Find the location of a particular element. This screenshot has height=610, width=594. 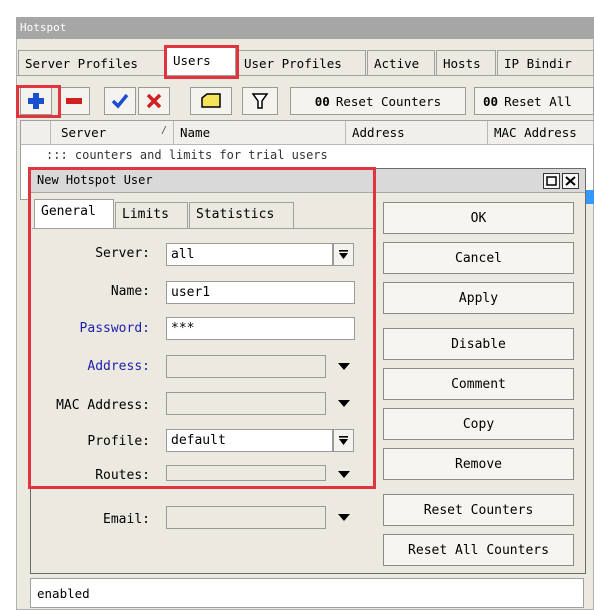

routes-field is located at coordinates (246, 473).